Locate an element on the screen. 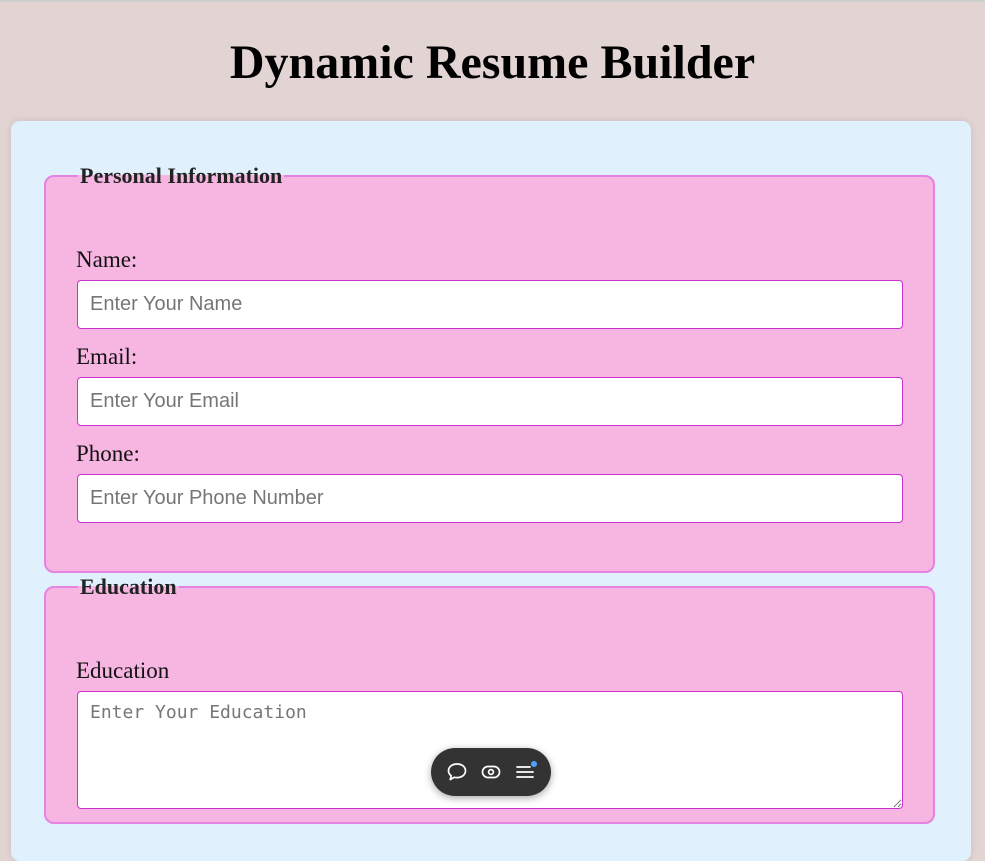 This screenshot has height=861, width=985. name-label: Name: is located at coordinates (107, 259).